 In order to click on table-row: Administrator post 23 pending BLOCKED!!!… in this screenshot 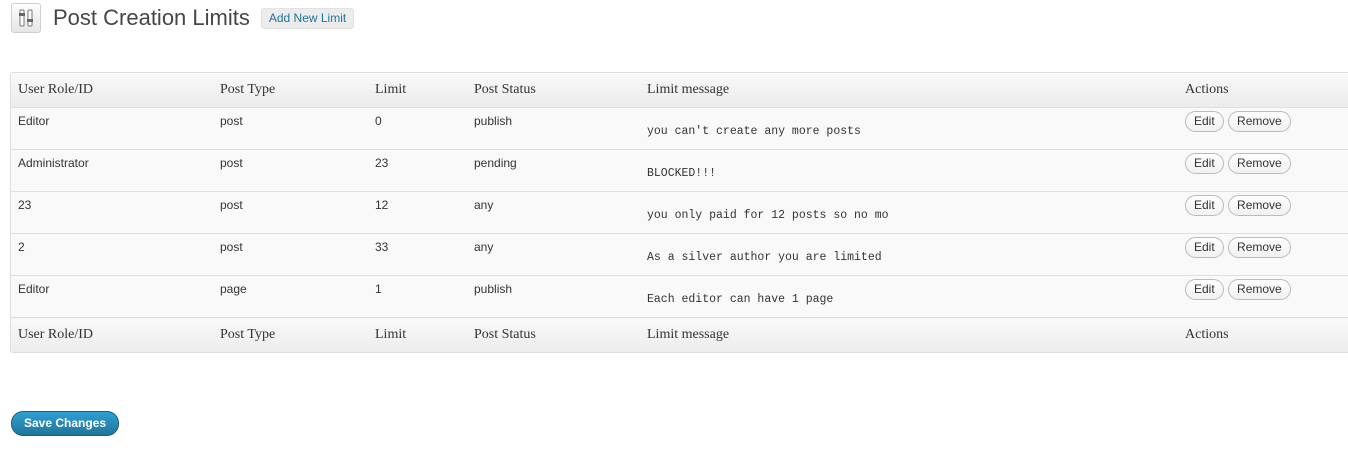, I will do `click(679, 170)`.